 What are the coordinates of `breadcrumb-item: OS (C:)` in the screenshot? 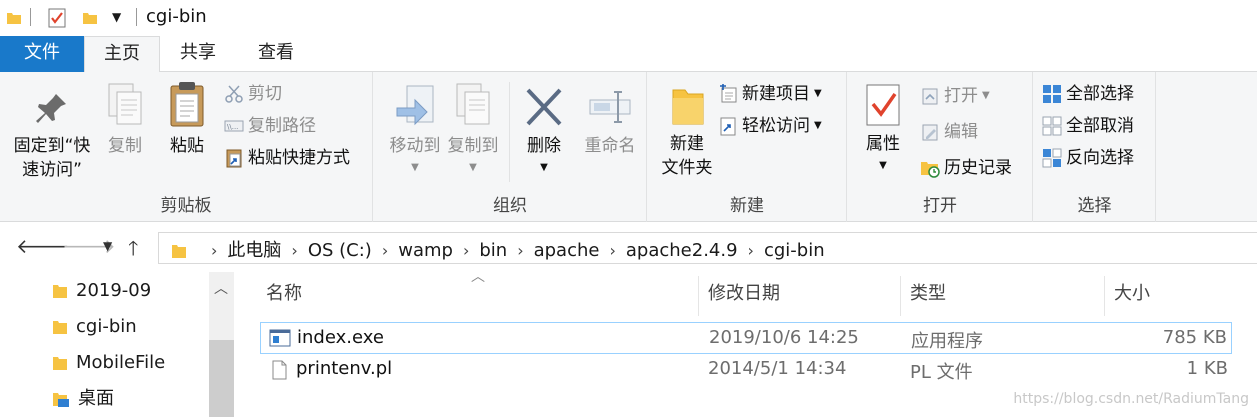 It's located at (340, 250).